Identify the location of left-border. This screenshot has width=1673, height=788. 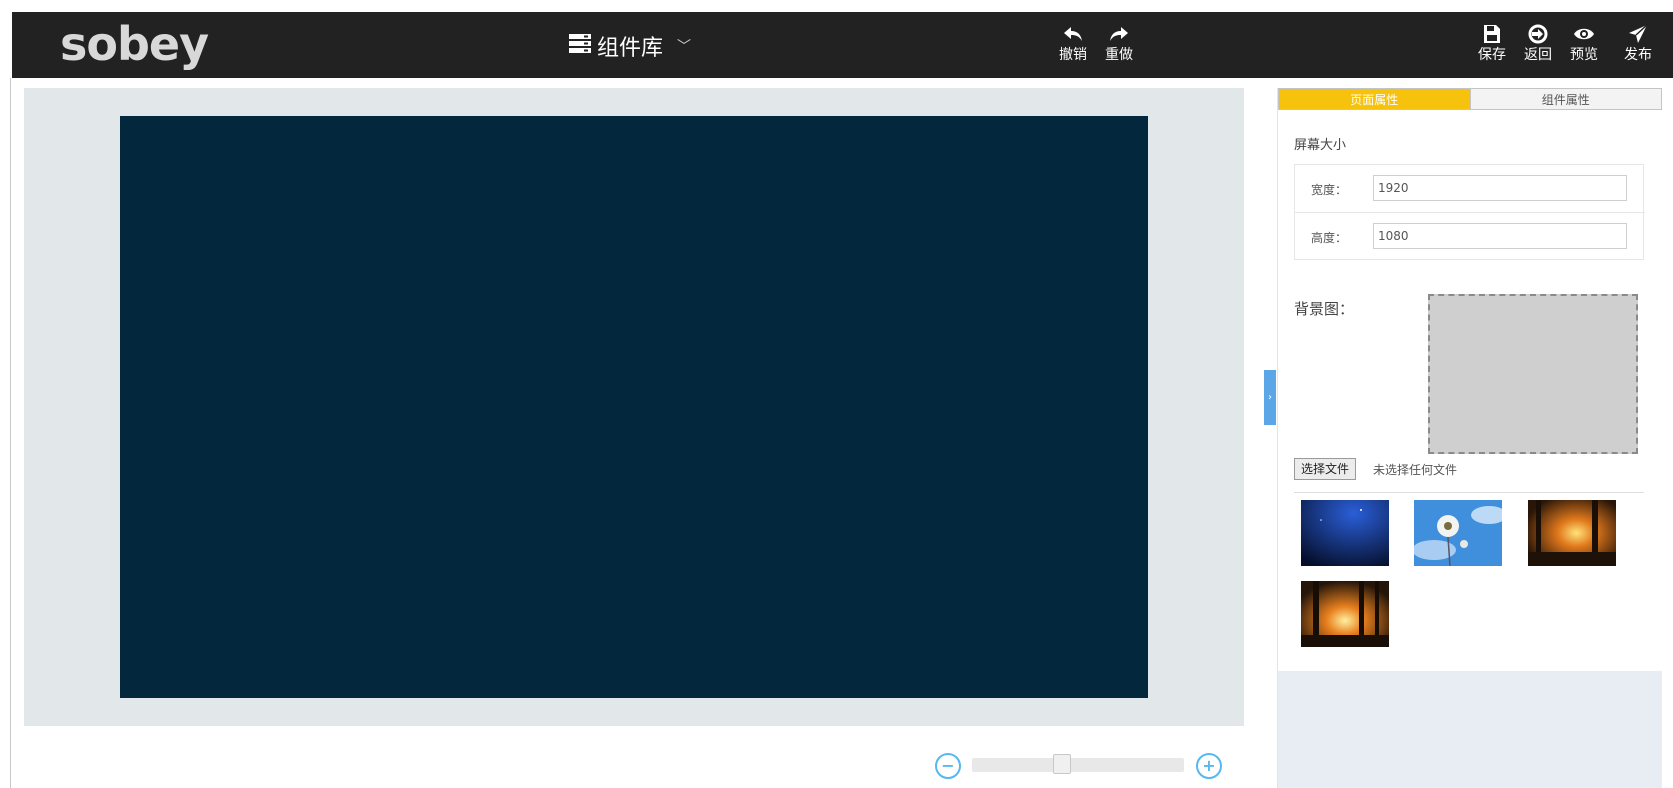
(10, 433).